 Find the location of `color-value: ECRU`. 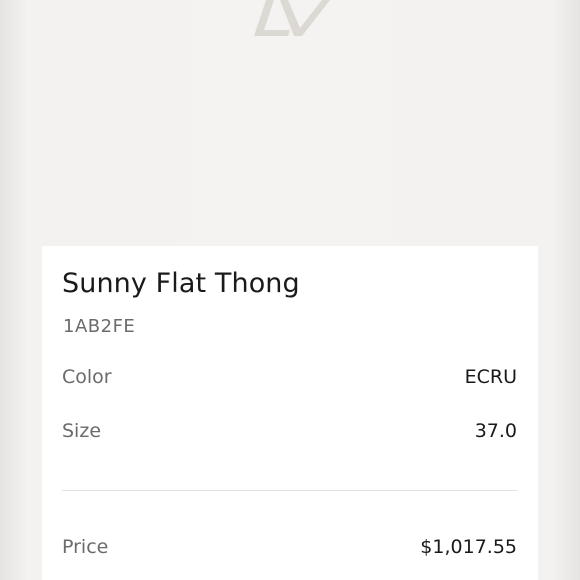

color-value: ECRU is located at coordinates (490, 377).